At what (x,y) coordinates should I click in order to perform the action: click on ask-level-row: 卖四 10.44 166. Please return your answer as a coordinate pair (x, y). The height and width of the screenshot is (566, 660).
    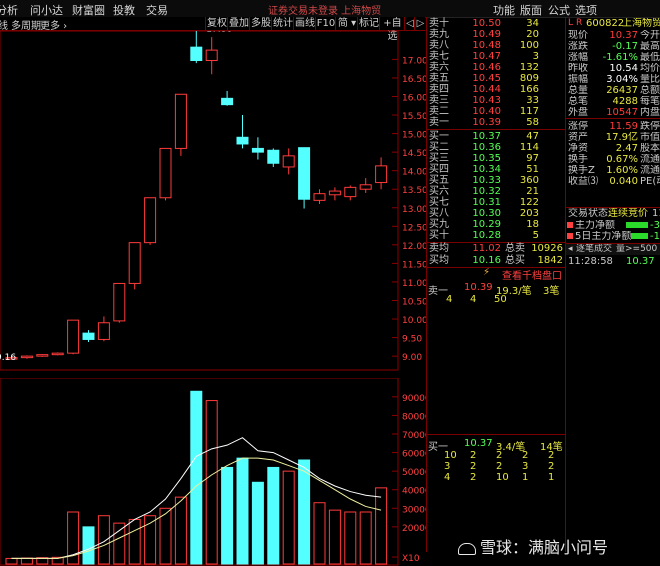
    Looking at the image, I should click on (496, 89).